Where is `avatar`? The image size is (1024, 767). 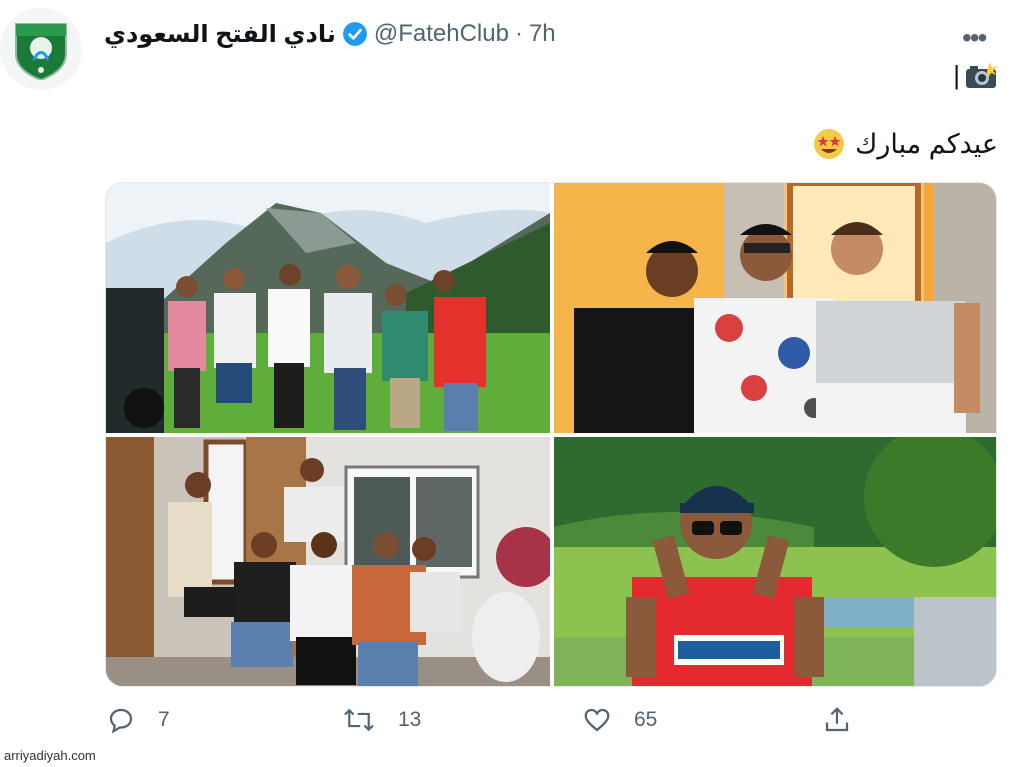
avatar is located at coordinates (41, 49).